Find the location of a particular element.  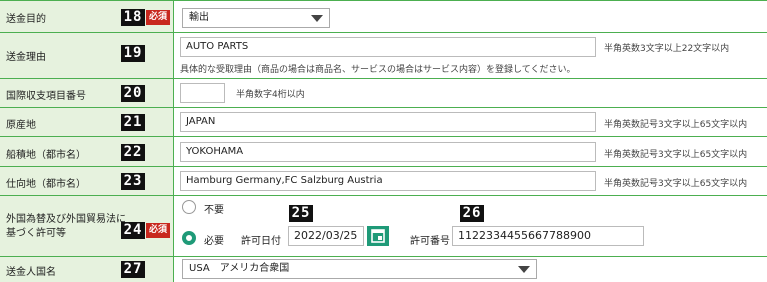

label-cell: 送金理由 19 is located at coordinates (87, 55).